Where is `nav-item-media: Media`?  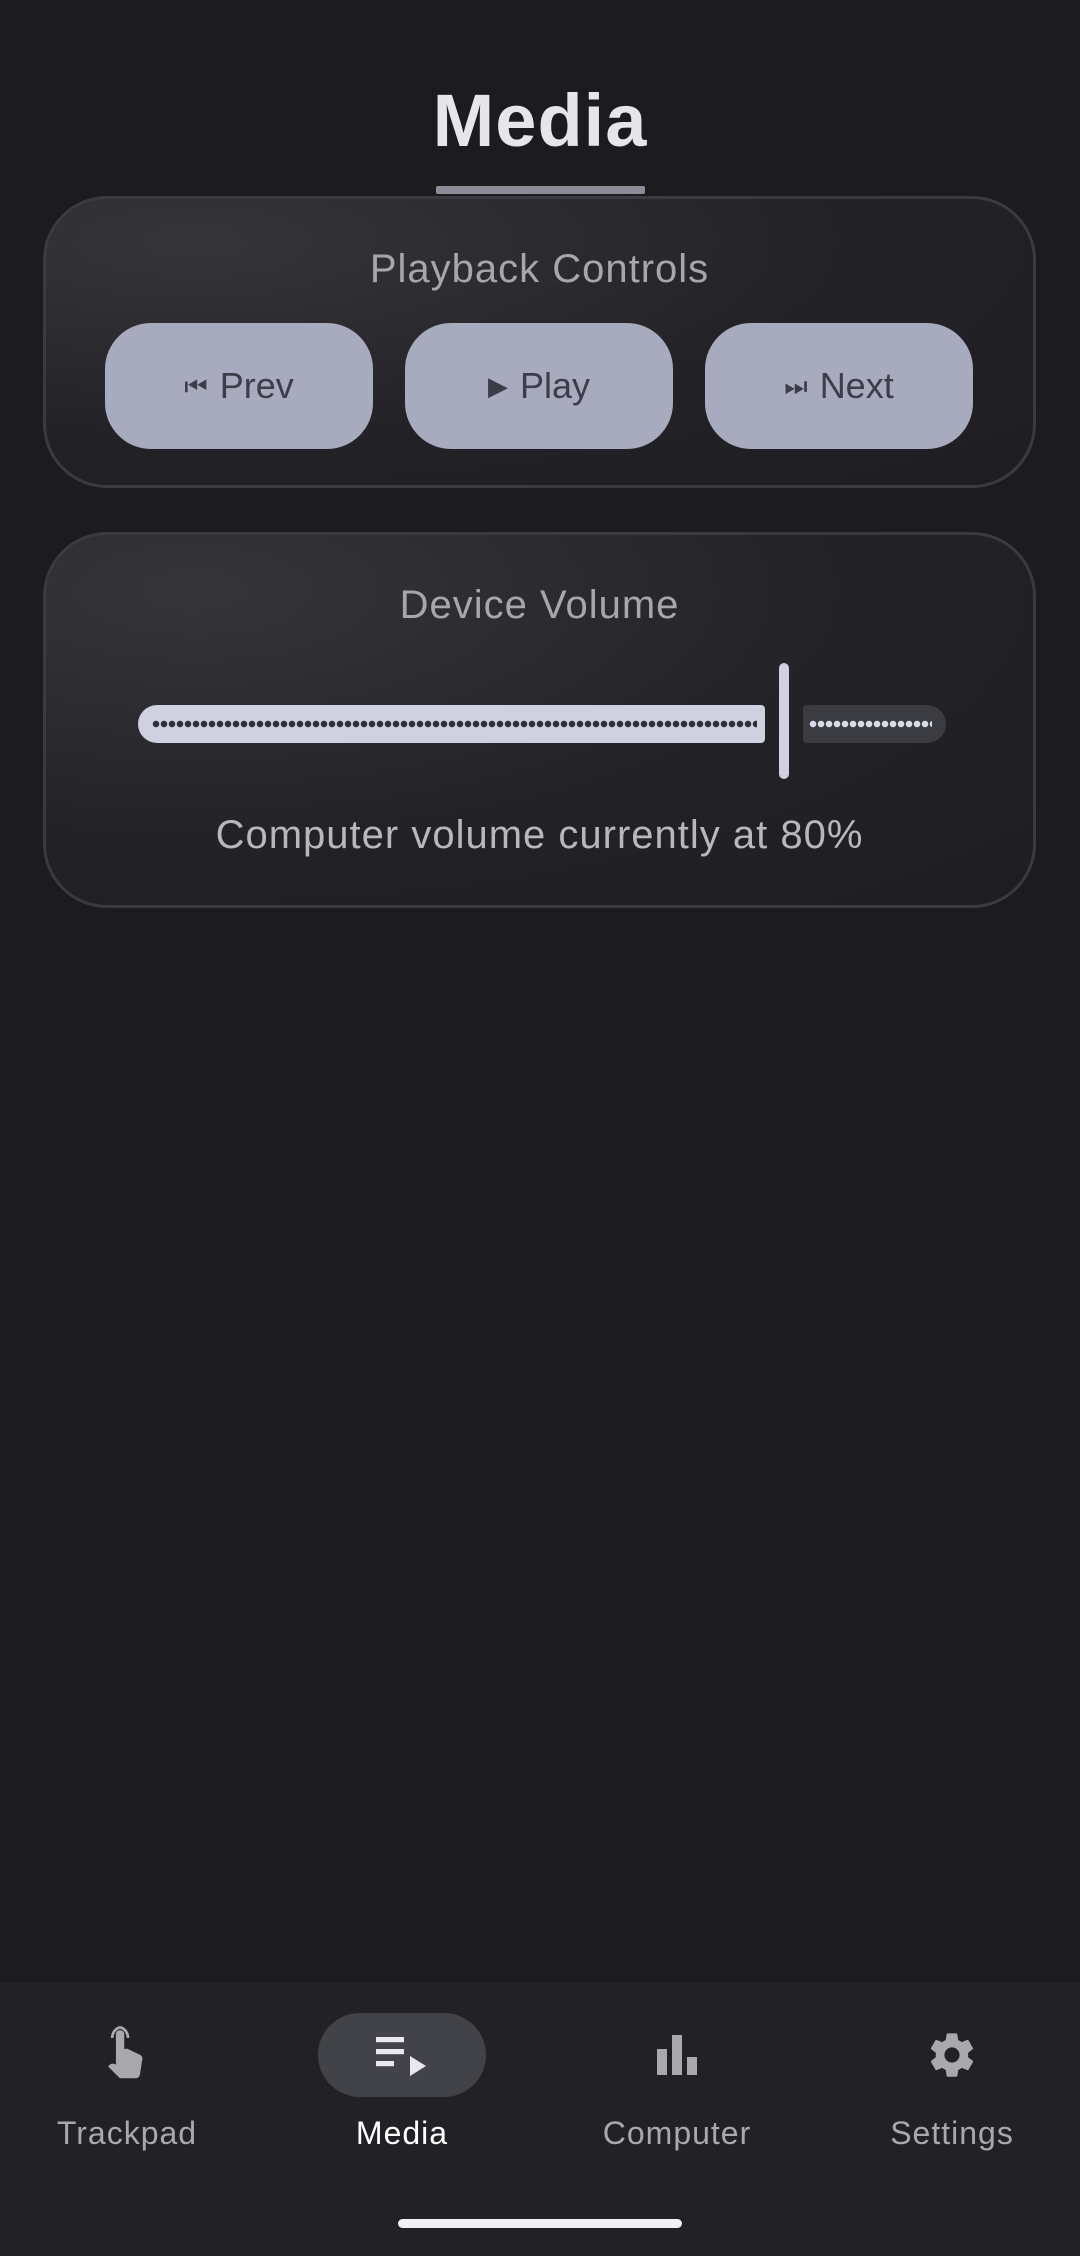 nav-item-media: Media is located at coordinates (402, 2093).